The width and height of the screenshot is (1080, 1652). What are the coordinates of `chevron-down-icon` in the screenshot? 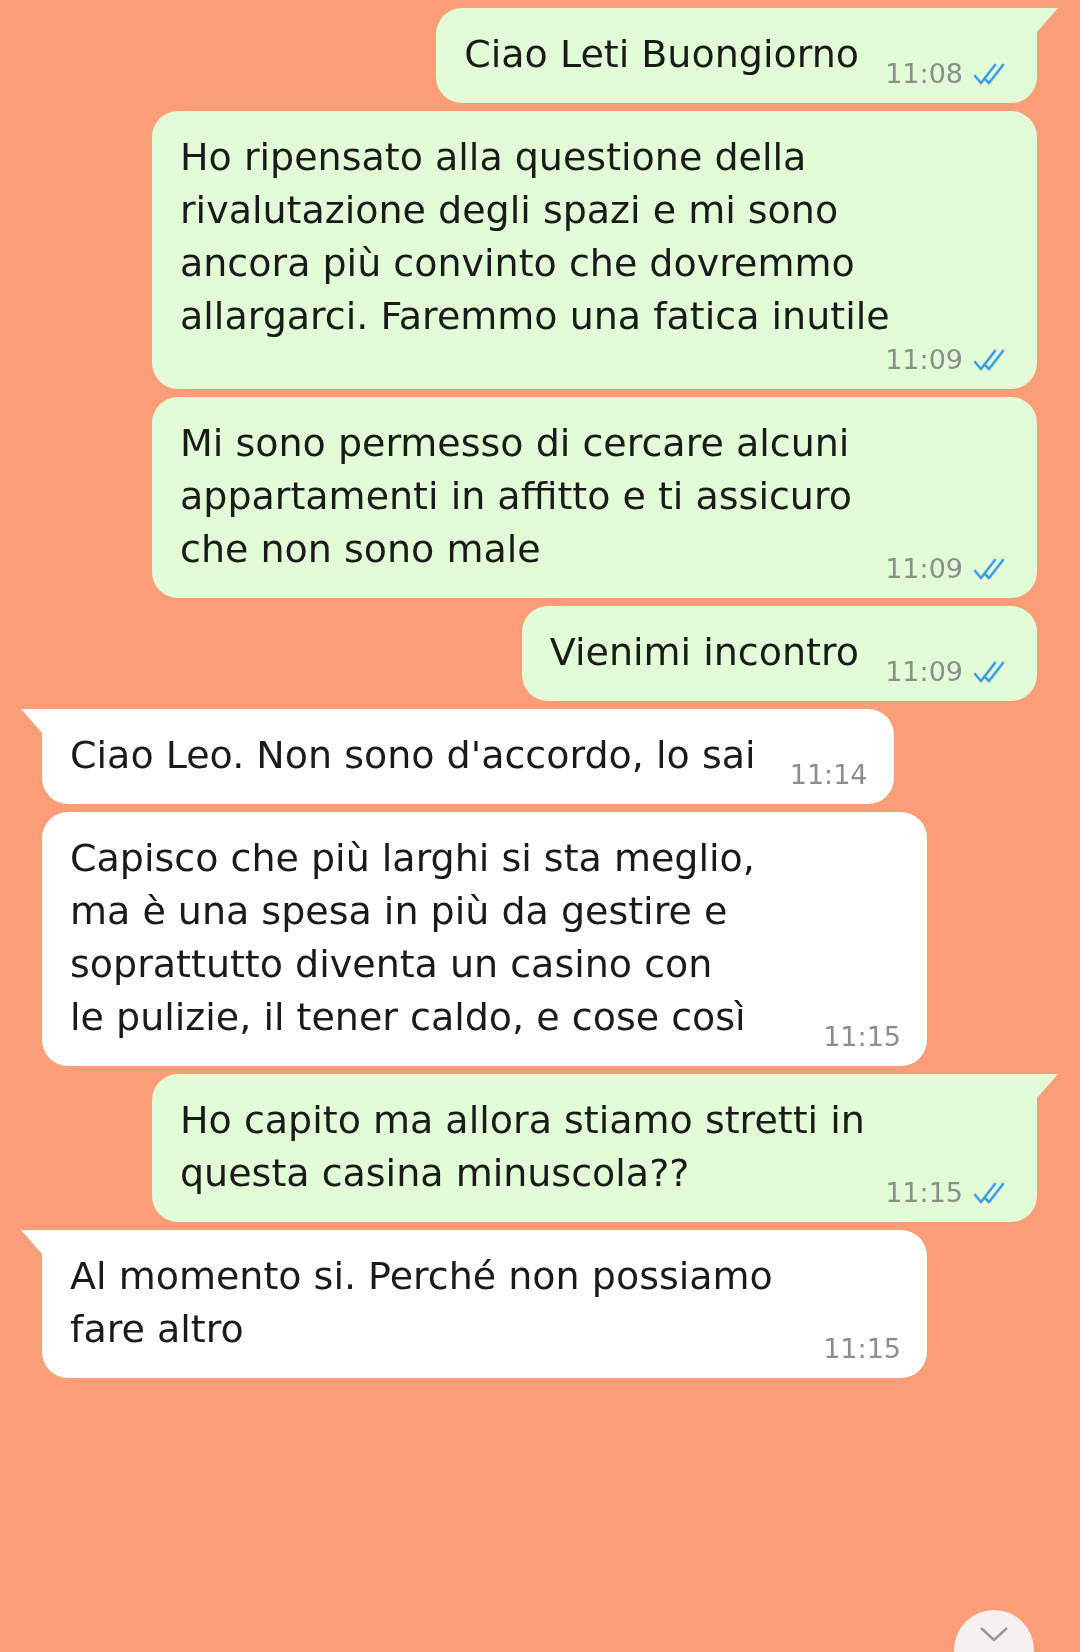 It's located at (994, 1634).